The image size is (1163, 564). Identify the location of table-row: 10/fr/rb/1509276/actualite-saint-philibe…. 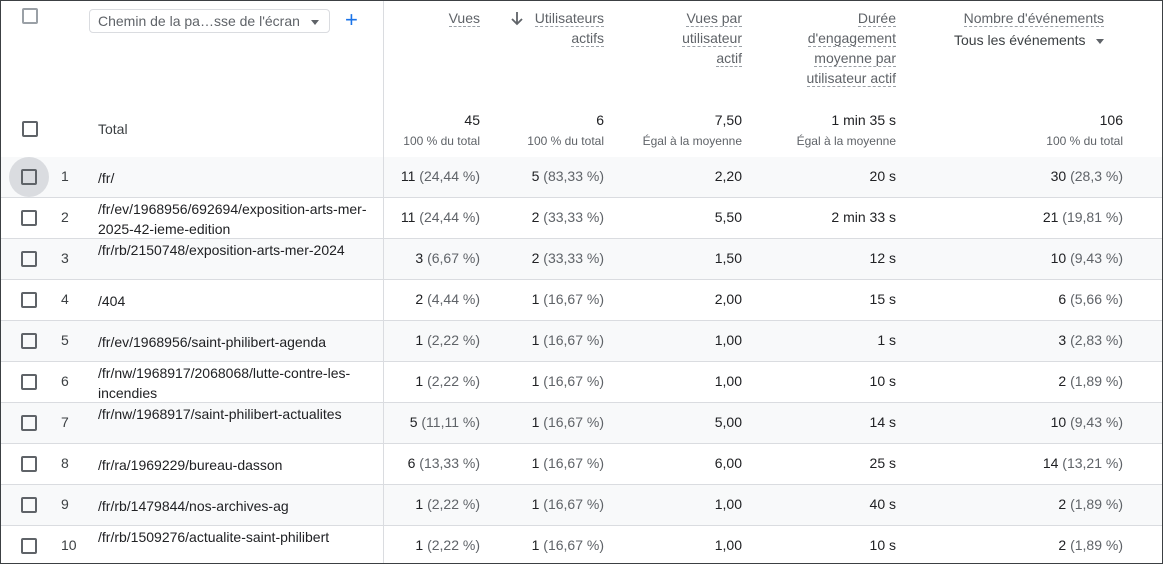
(581, 544).